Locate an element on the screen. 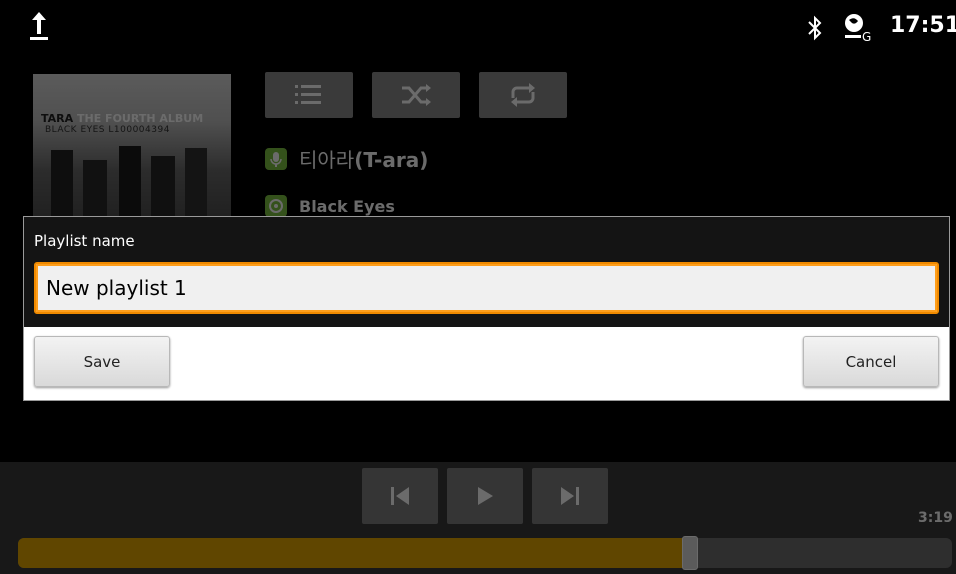  shuffle-button is located at coordinates (416, 95).